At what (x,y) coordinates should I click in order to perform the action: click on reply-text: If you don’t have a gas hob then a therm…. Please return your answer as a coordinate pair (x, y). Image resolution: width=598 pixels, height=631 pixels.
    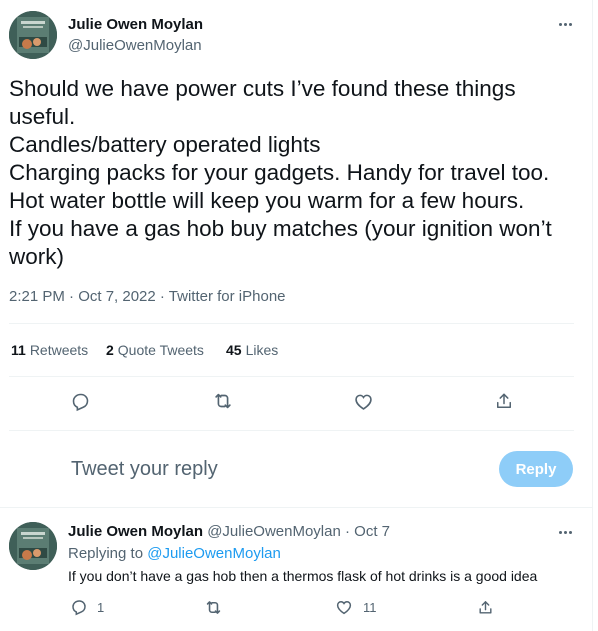
    Looking at the image, I should click on (303, 576).